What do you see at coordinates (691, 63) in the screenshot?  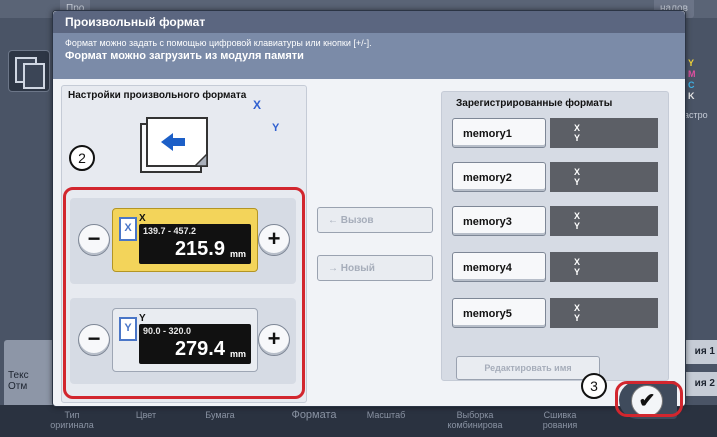 I see `toner-y: Y` at bounding box center [691, 63].